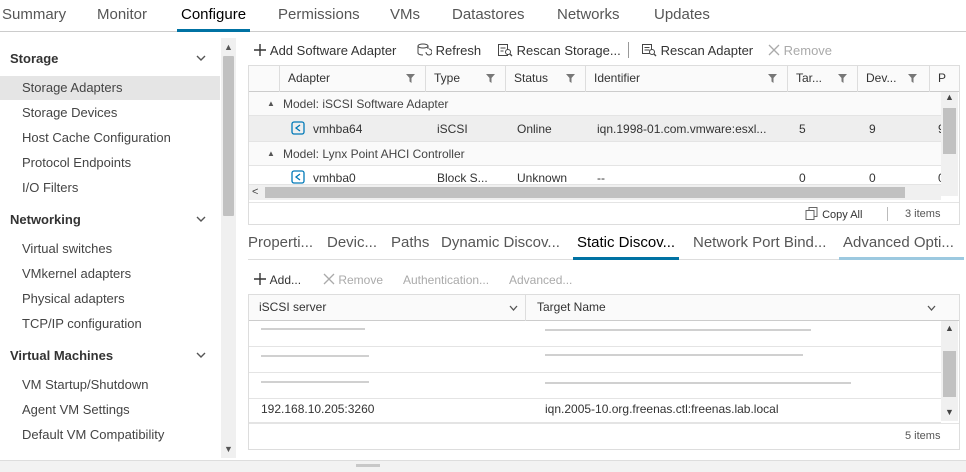 Image resolution: width=966 pixels, height=472 pixels. Describe the element at coordinates (110, 163) in the screenshot. I see `sidebar-item-protocol-endpoints: Protocol Endpoints` at that location.